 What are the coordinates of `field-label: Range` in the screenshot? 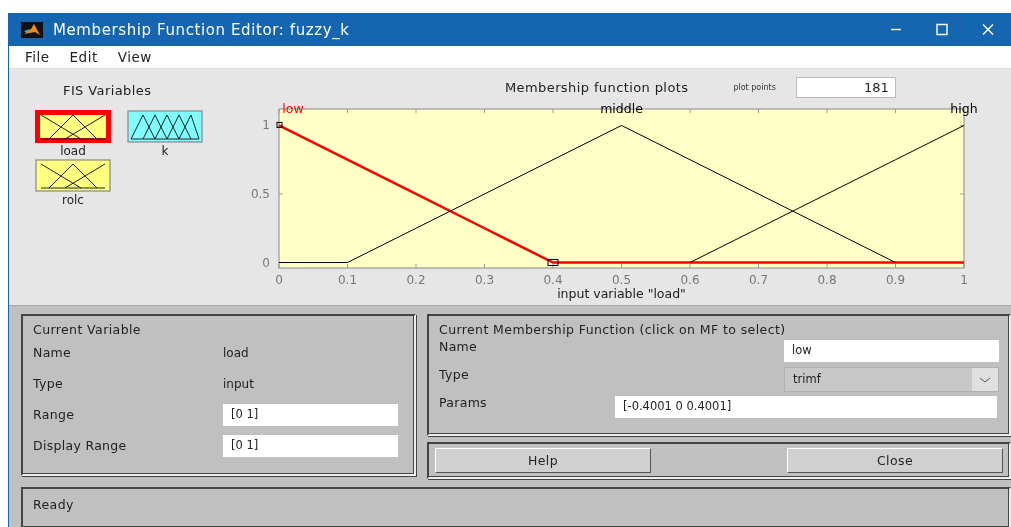 It's located at (54, 414).